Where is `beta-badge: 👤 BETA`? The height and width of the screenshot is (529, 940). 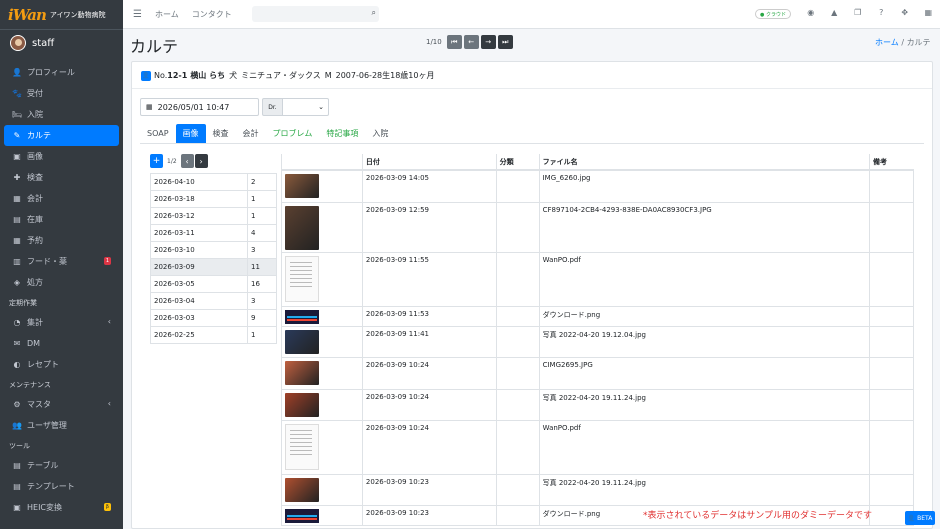
beta-badge: 👤 BETA is located at coordinates (920, 518).